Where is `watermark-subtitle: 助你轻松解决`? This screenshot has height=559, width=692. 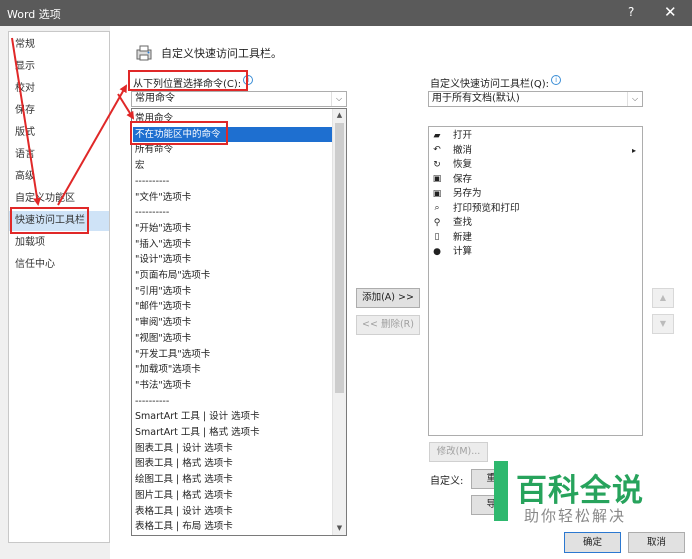 watermark-subtitle: 助你轻松解决 is located at coordinates (575, 516).